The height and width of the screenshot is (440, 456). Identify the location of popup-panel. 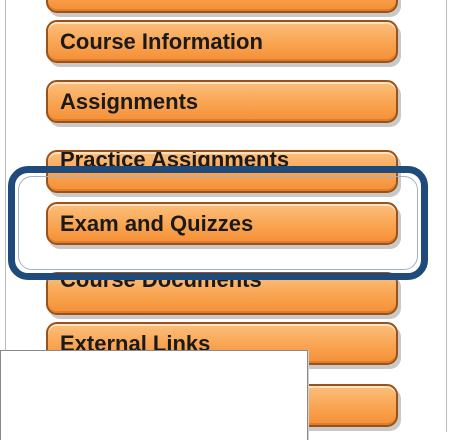
(154, 395).